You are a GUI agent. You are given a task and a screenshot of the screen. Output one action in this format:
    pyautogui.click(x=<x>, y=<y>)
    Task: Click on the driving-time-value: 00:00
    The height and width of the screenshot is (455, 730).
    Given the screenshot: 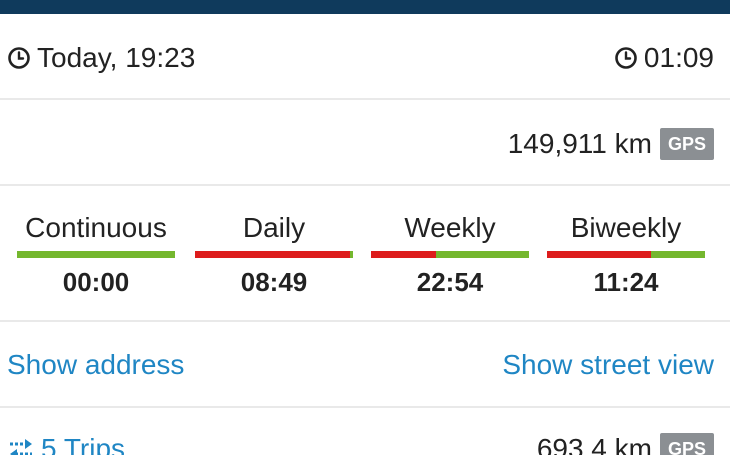 What is the action you would take?
    pyautogui.click(x=96, y=282)
    